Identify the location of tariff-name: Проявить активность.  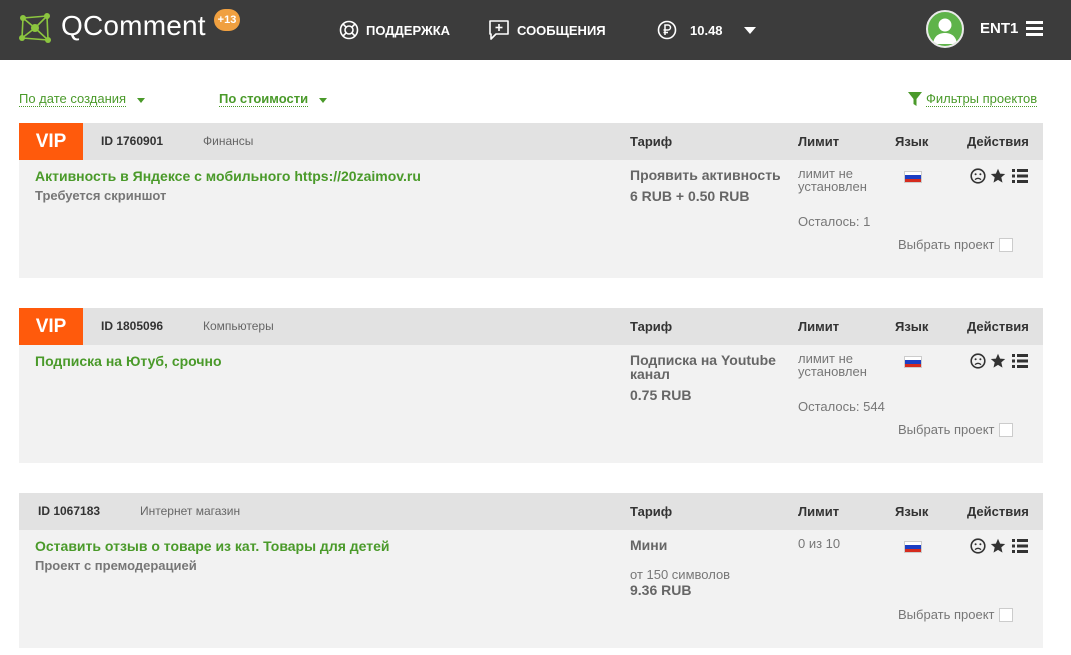
(705, 175).